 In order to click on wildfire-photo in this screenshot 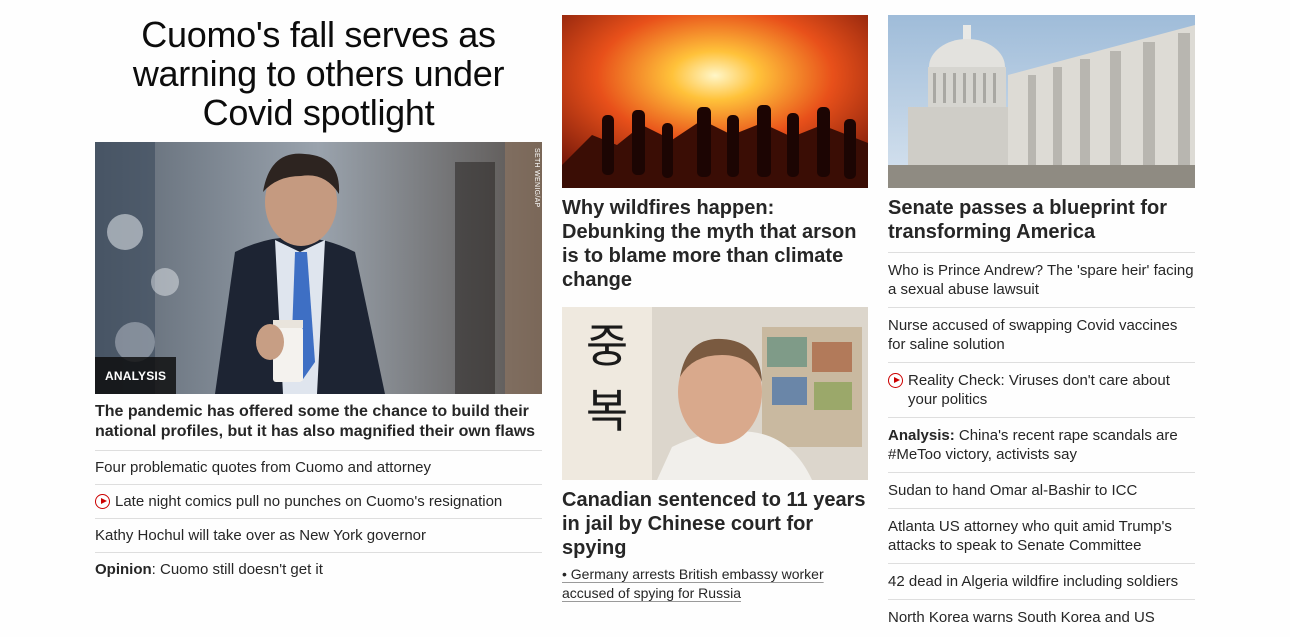, I will do `click(715, 101)`.